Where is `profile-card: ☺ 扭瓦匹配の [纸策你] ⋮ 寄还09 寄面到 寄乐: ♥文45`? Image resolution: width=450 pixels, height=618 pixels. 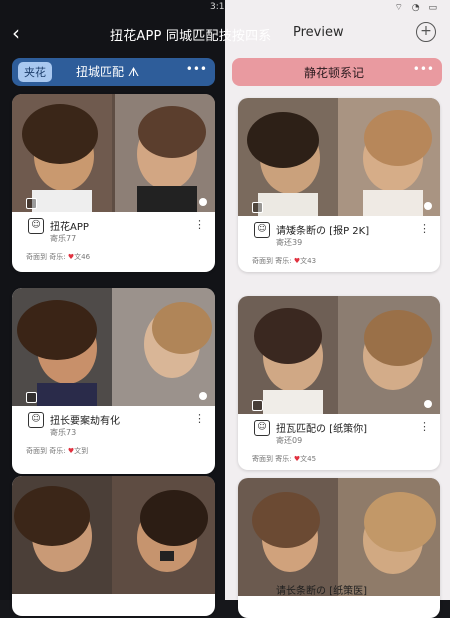
profile-card: ☺ 扭瓦匹配の [纸策你] ⋮ 寄还09 寄面到 寄乐: ♥文45 is located at coordinates (339, 383).